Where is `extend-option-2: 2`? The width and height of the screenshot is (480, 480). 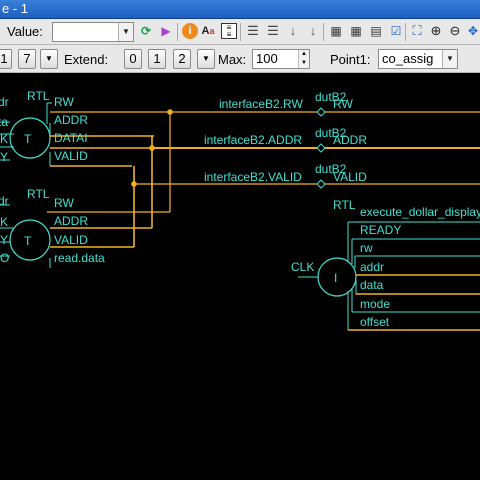
extend-option-2: 2 is located at coordinates (182, 59).